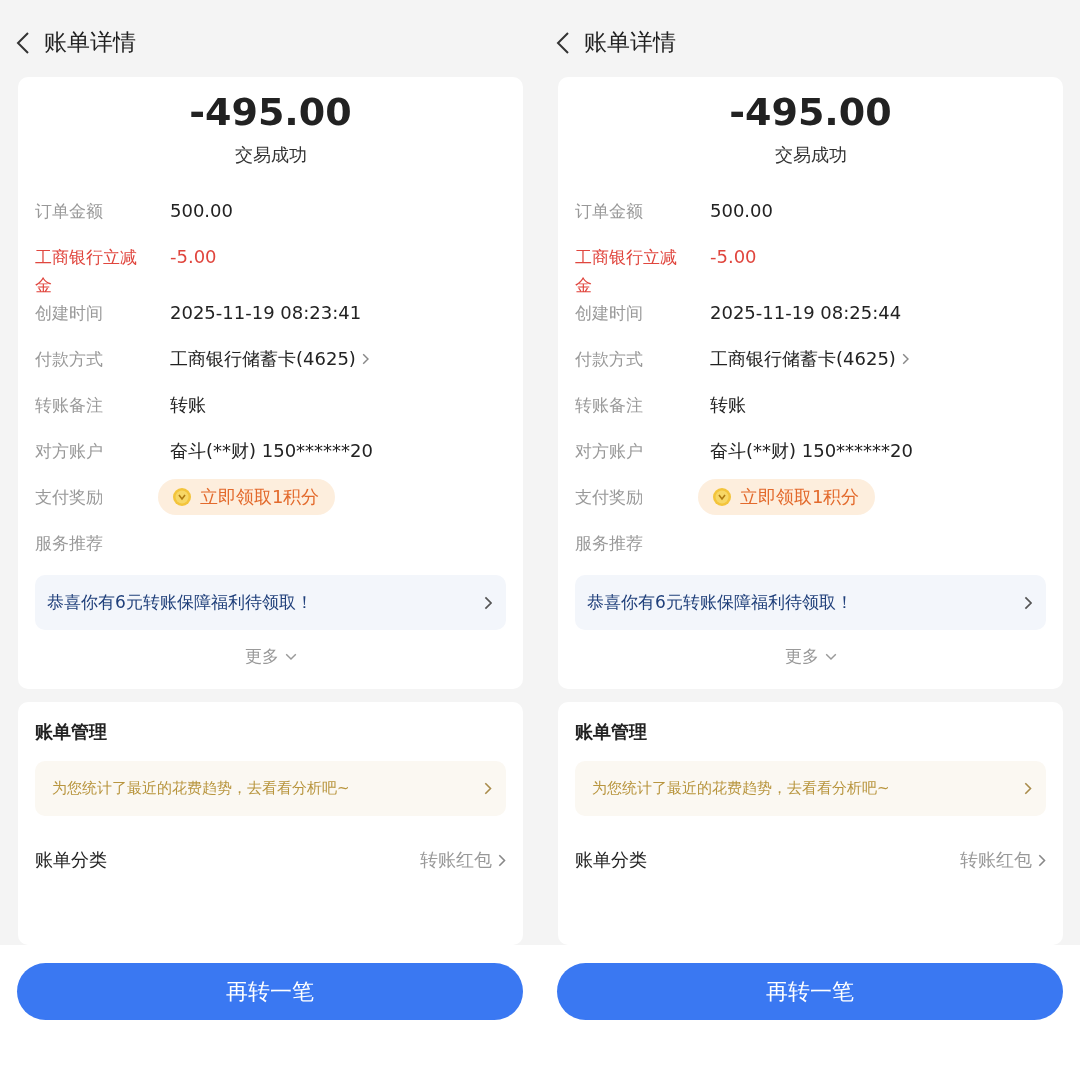  What do you see at coordinates (806, 313) in the screenshot?
I see `field-value: 2025-11-19 08:25:44` at bounding box center [806, 313].